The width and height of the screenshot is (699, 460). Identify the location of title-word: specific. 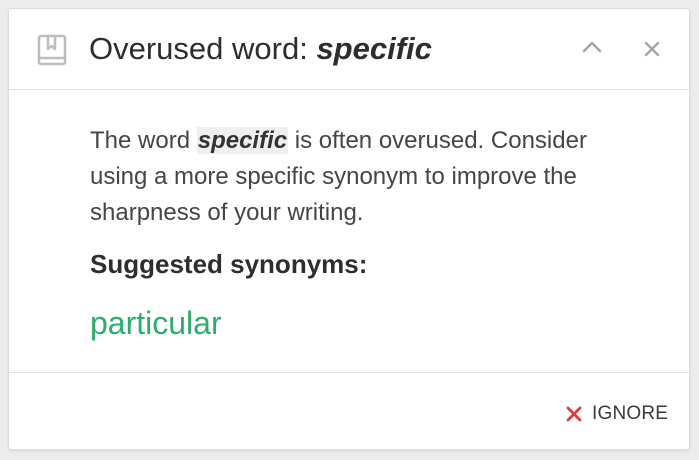
(374, 48).